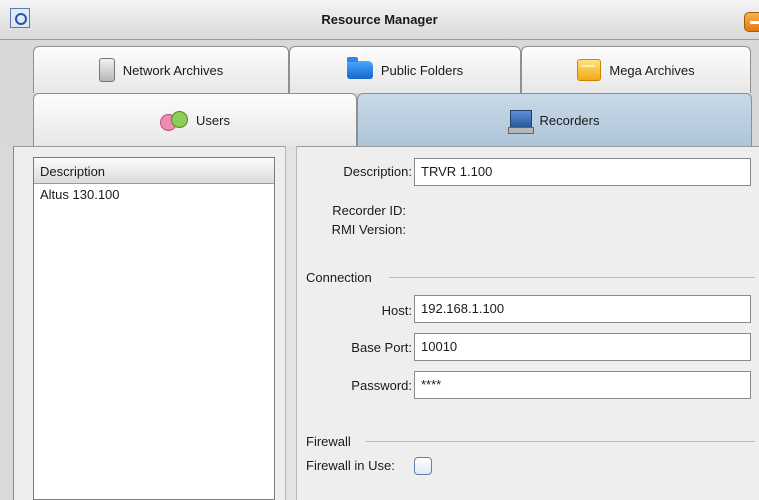  Describe the element at coordinates (328, 441) in the screenshot. I see `firewall-section-title: Firewall` at that location.